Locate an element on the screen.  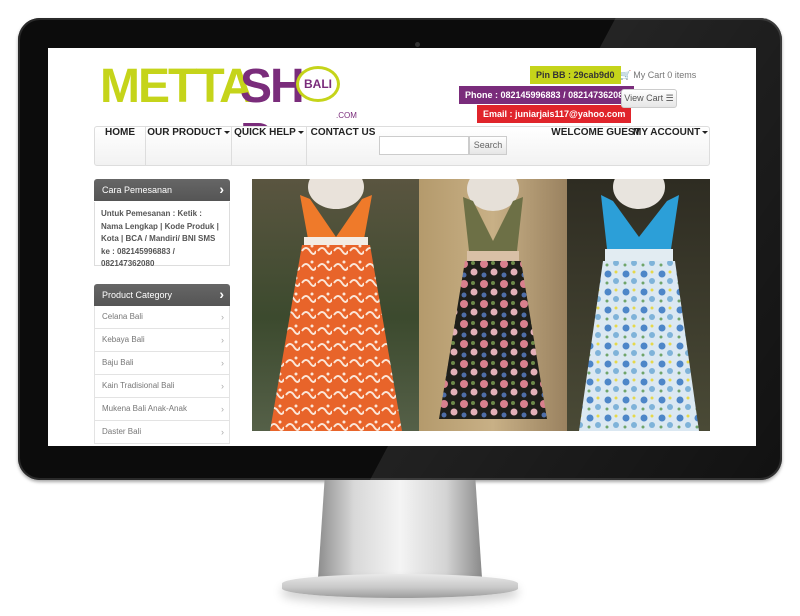
category-item-mukena-bali-anak-anak: Mukena Bali Anak-Anak › is located at coordinates (162, 409).